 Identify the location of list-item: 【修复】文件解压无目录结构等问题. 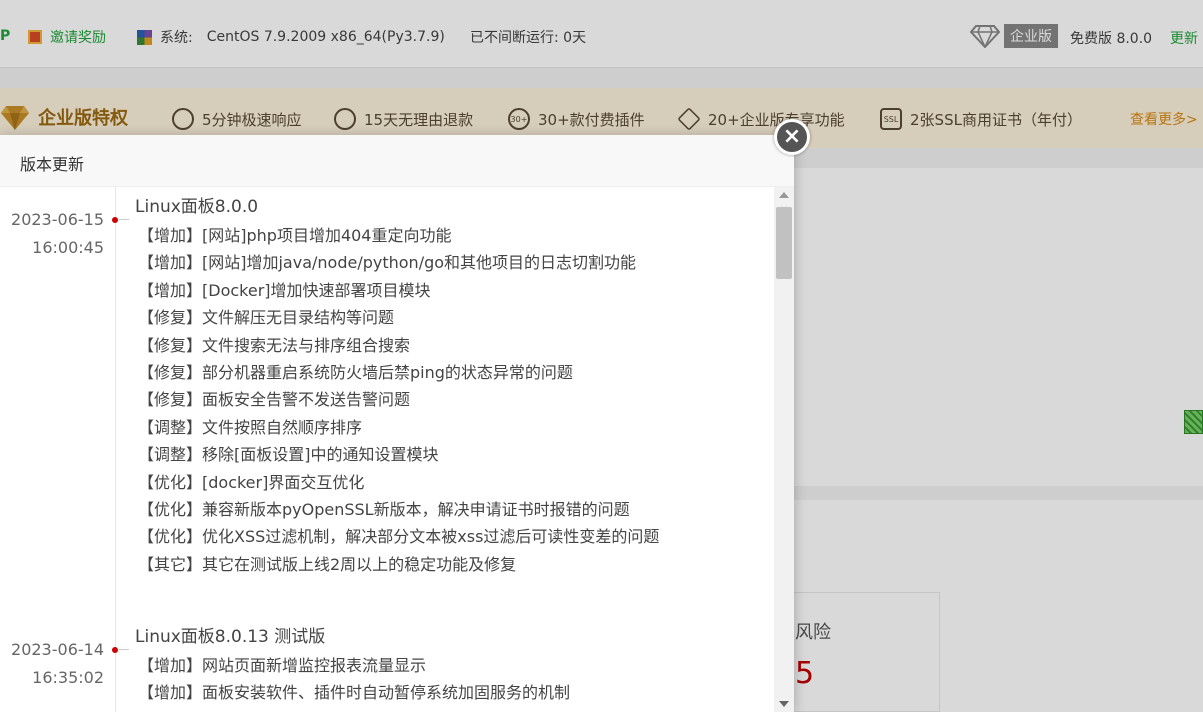
(266, 318).